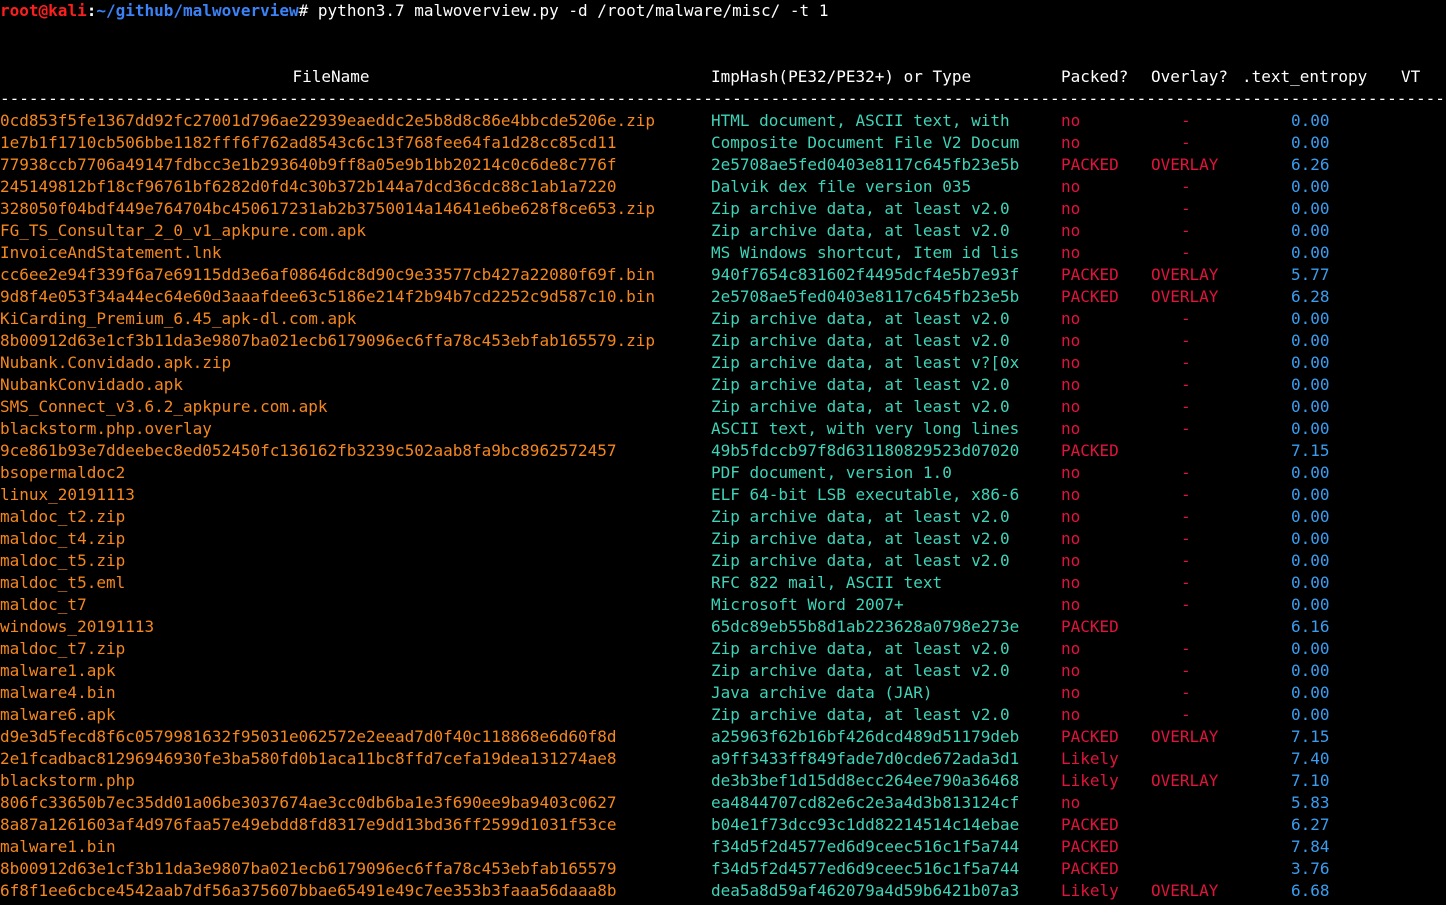  I want to click on cell-type: Java archive data (JAR), so click(822, 692).